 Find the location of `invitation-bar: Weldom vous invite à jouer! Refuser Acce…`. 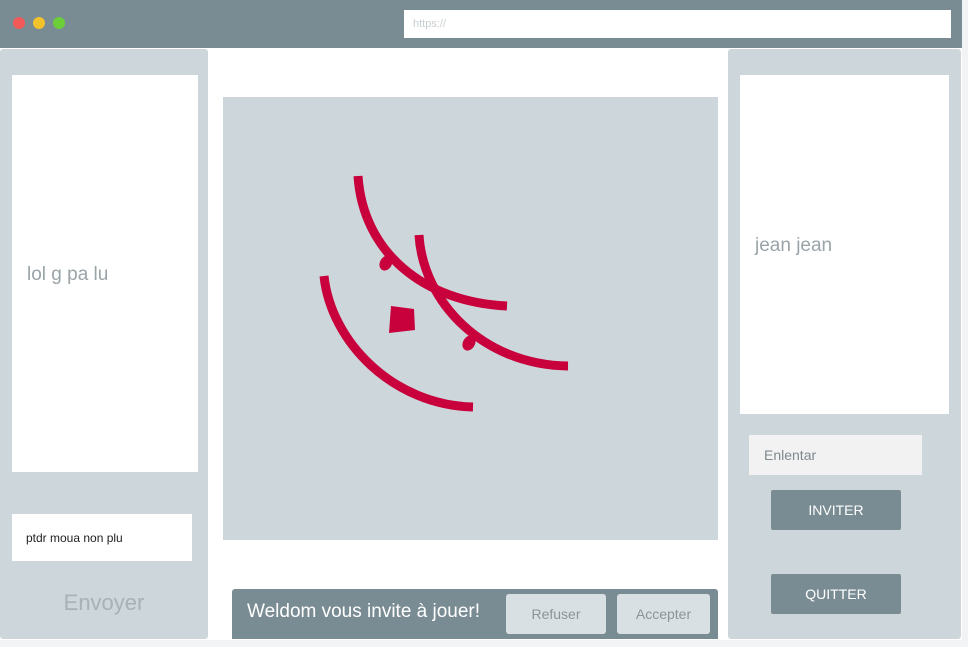

invitation-bar: Weldom vous invite à jouer! Refuser Acce… is located at coordinates (475, 614).